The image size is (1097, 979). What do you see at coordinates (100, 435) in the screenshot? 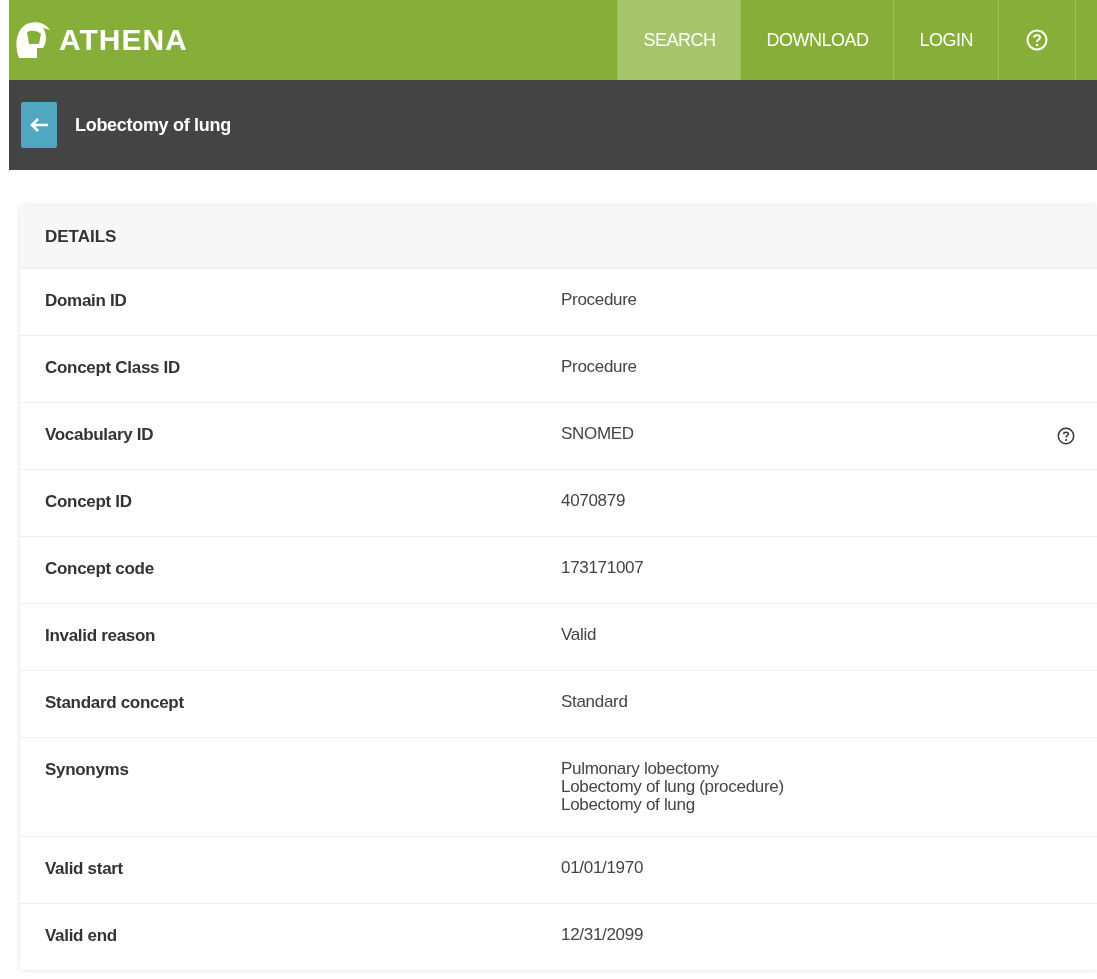
I see `detail-label: Vocabulary ID` at bounding box center [100, 435].